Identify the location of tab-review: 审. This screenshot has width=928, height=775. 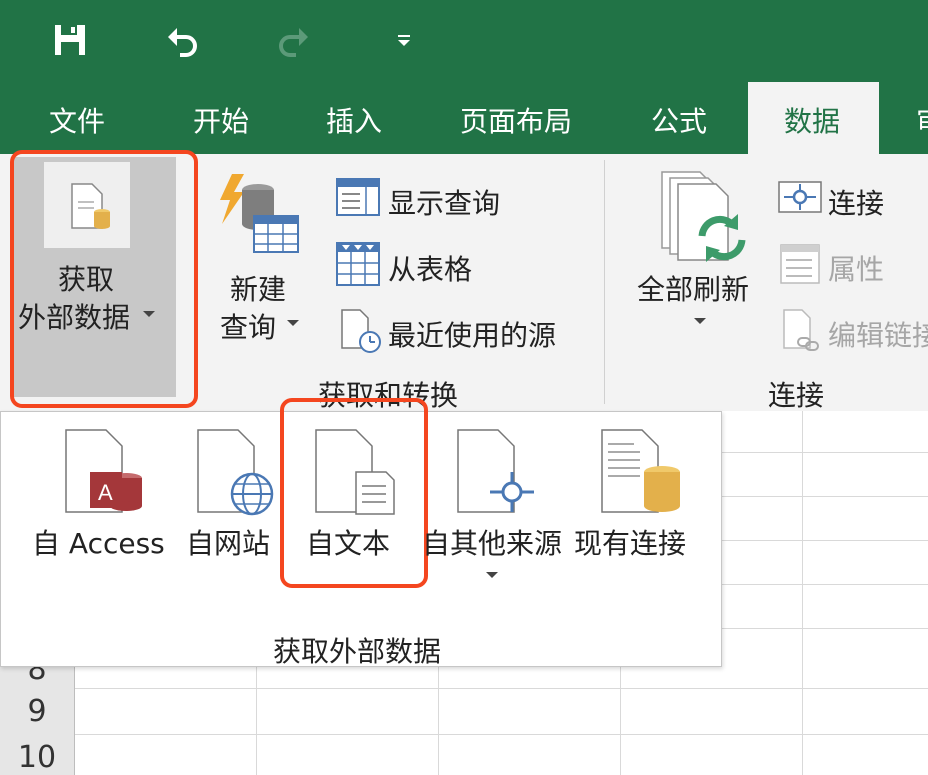
(922, 120).